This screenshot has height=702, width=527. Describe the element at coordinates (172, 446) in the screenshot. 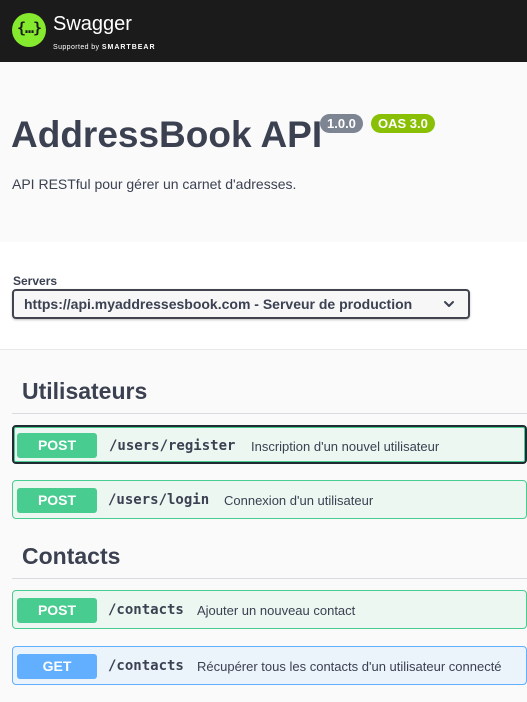

I see `operation-path: /users/register` at that location.